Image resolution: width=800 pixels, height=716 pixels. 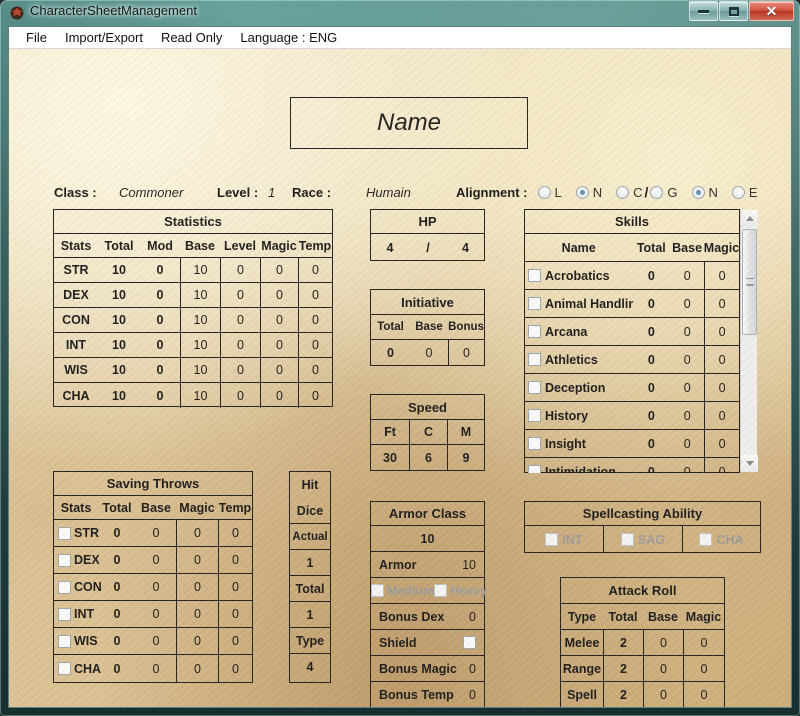 I want to click on initiative-bonus: 0, so click(x=466, y=352).